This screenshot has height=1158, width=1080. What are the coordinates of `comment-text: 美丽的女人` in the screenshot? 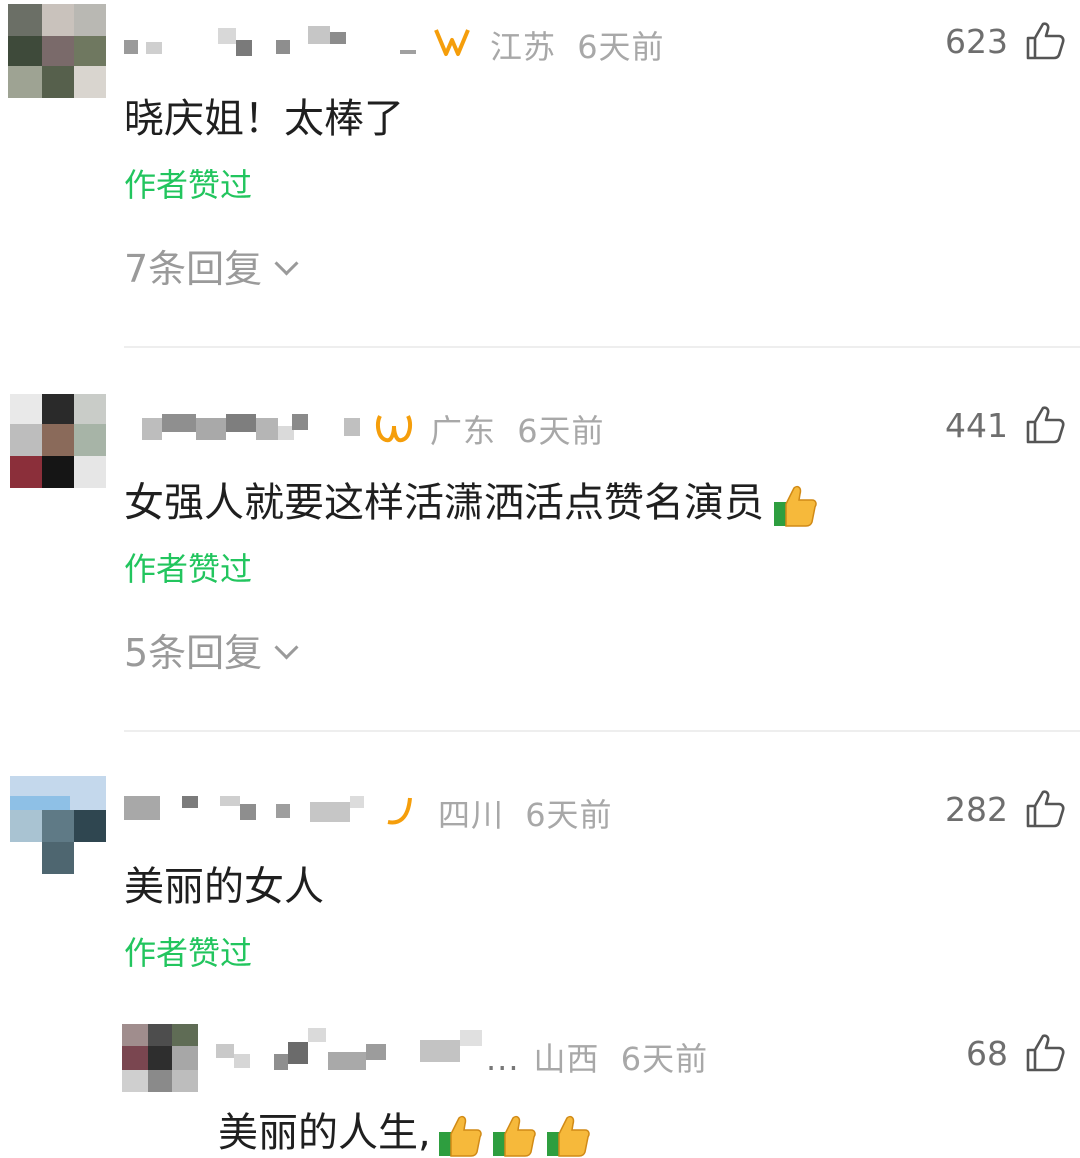 It's located at (224, 887).